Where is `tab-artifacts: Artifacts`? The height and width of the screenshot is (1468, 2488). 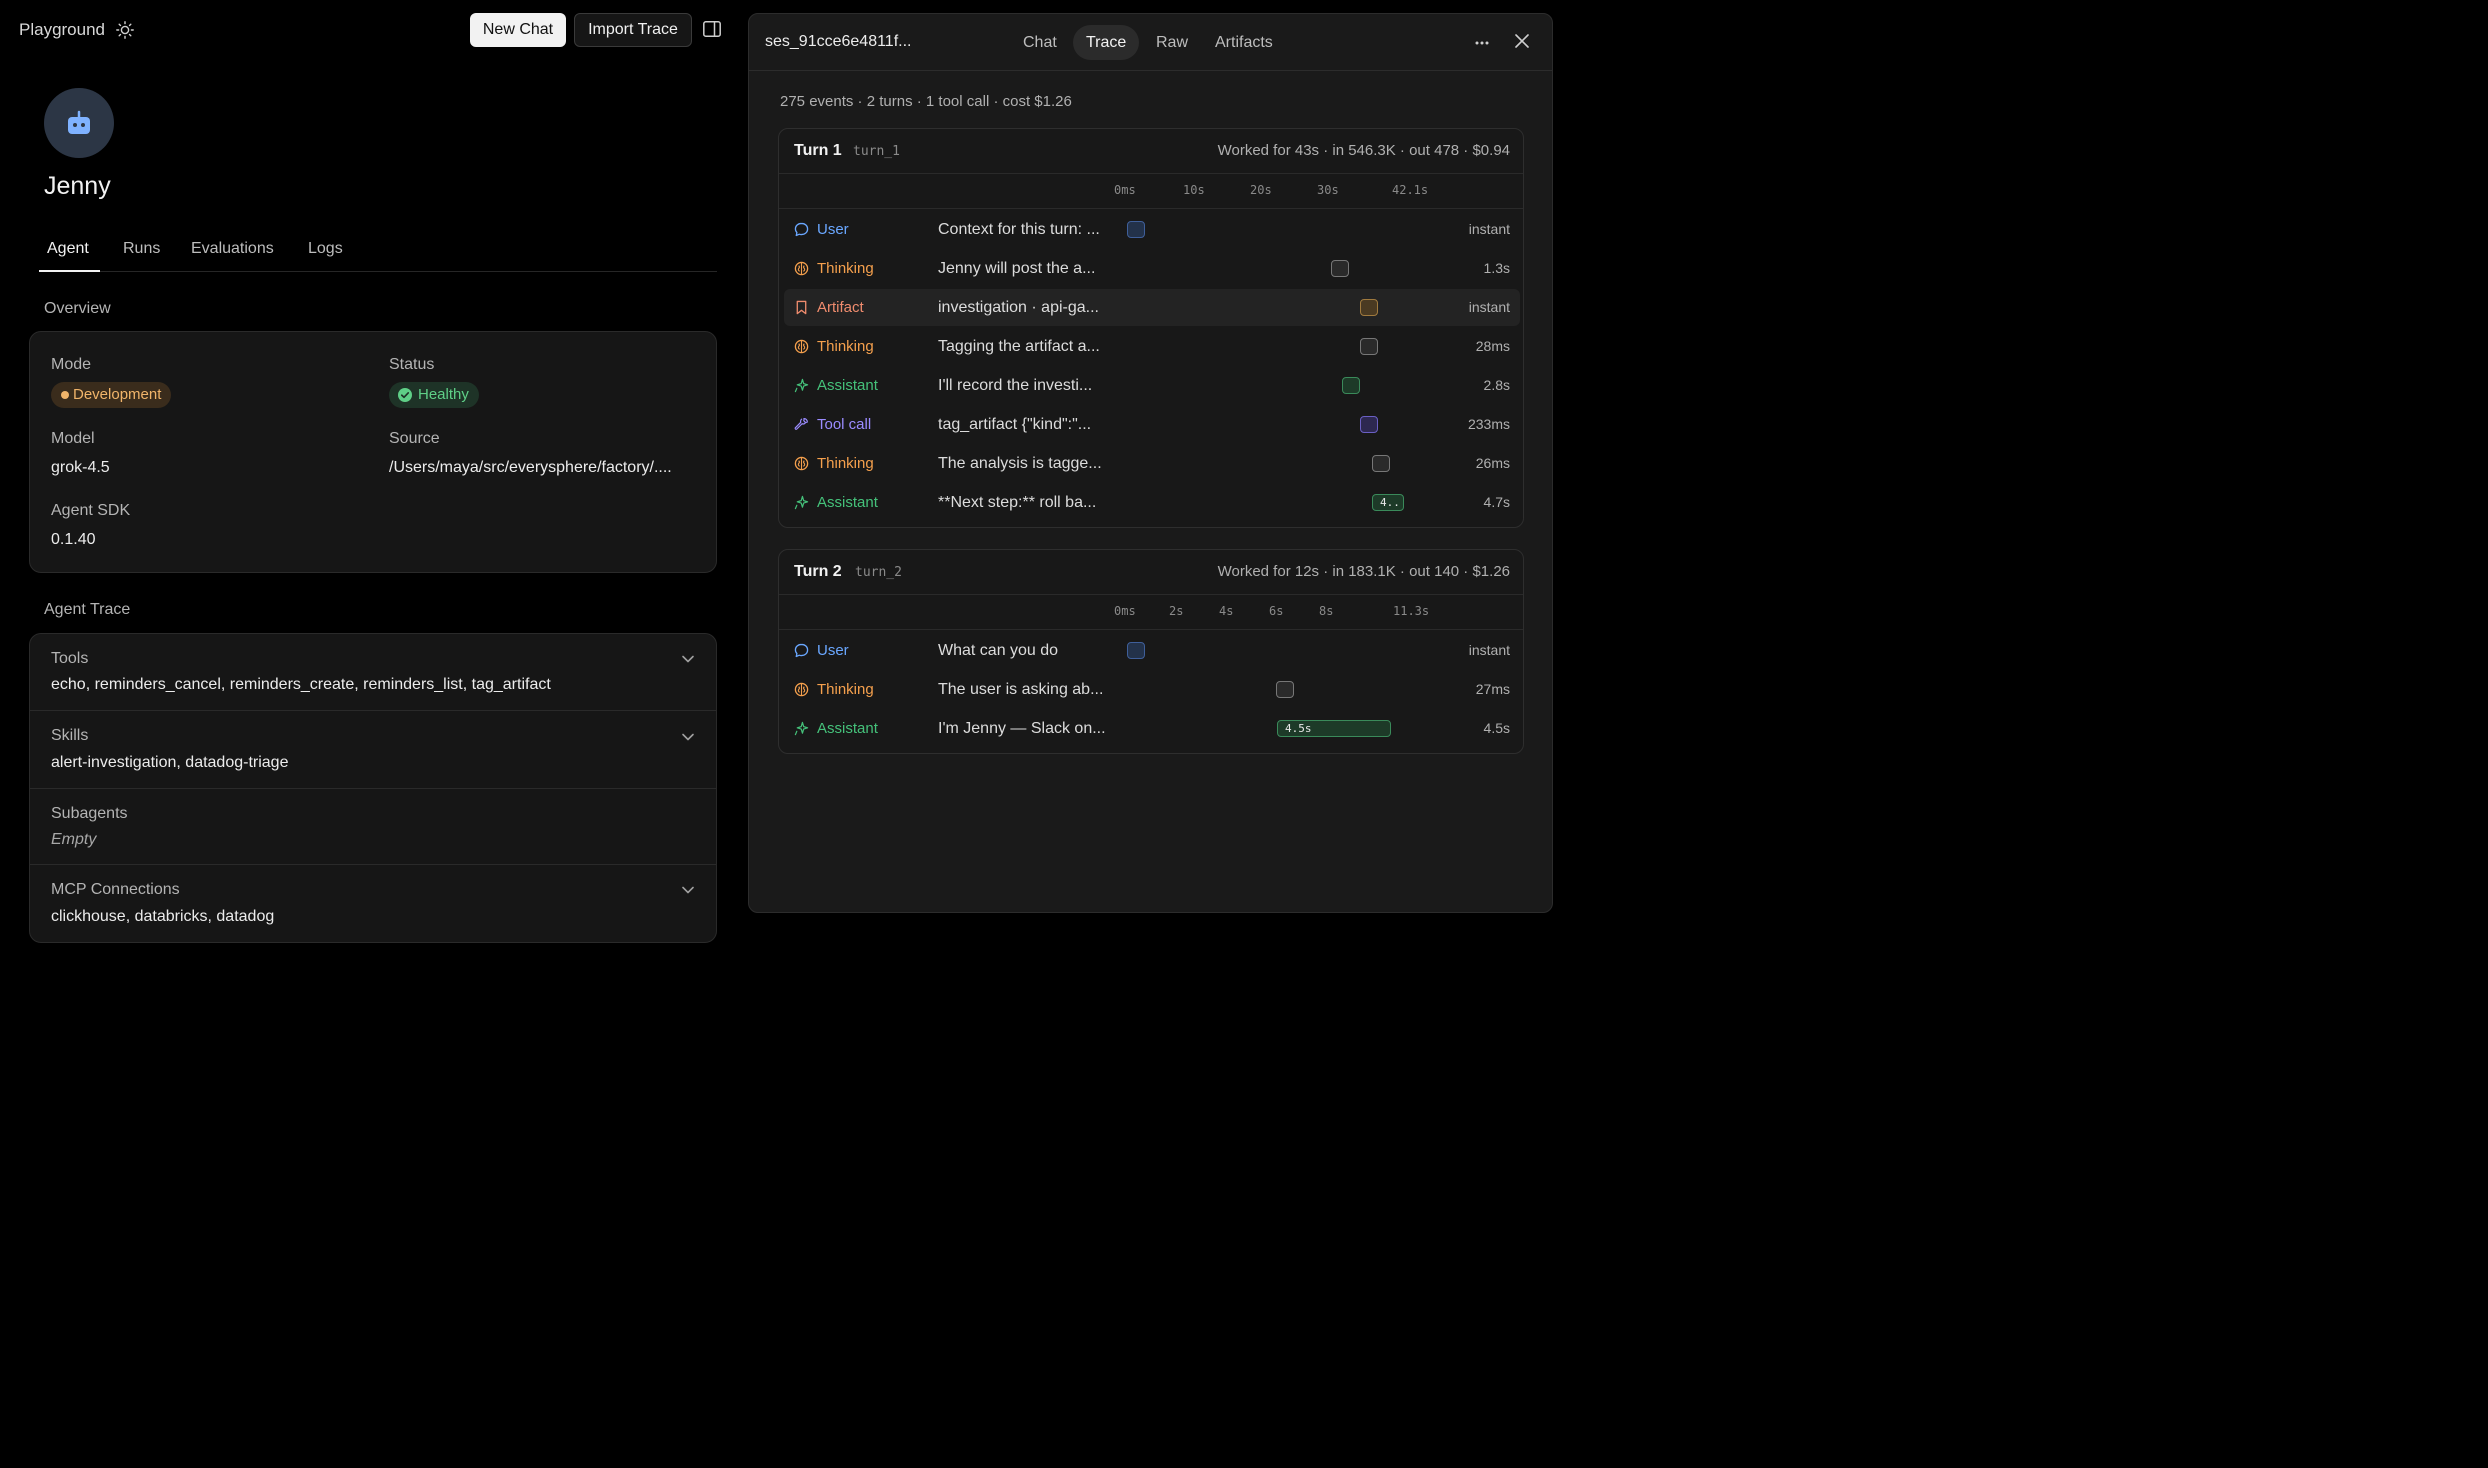 tab-artifacts: Artifacts is located at coordinates (1244, 42).